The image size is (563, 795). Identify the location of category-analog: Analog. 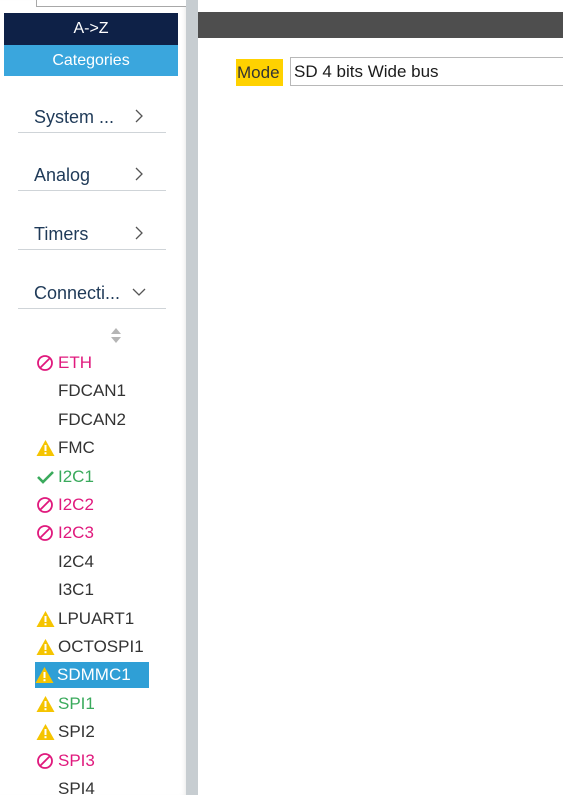
(92, 171).